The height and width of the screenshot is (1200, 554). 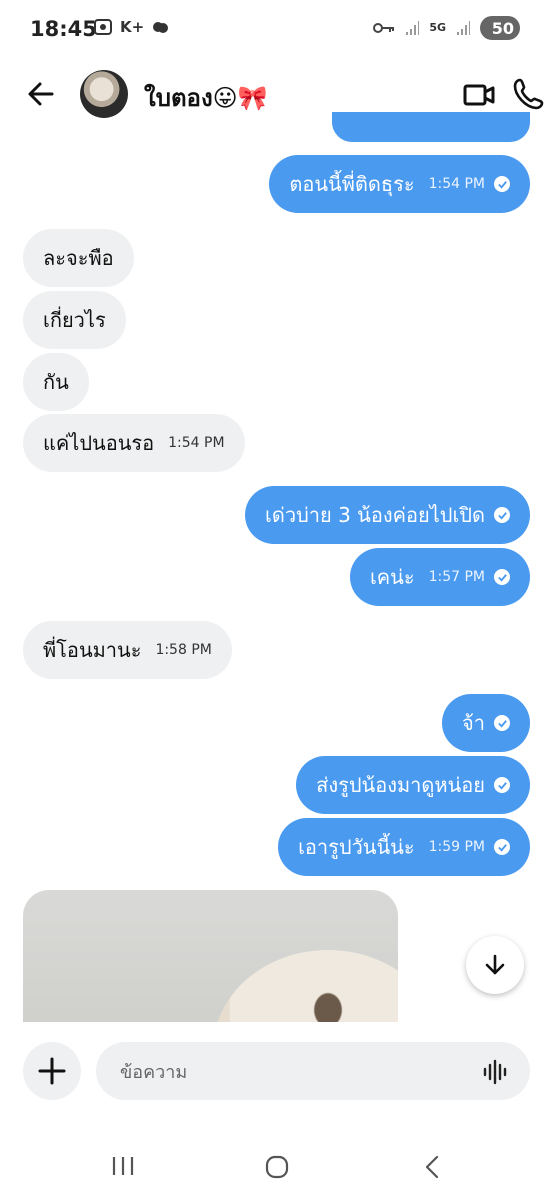 I want to click on message-composer, so click(x=277, y=1072).